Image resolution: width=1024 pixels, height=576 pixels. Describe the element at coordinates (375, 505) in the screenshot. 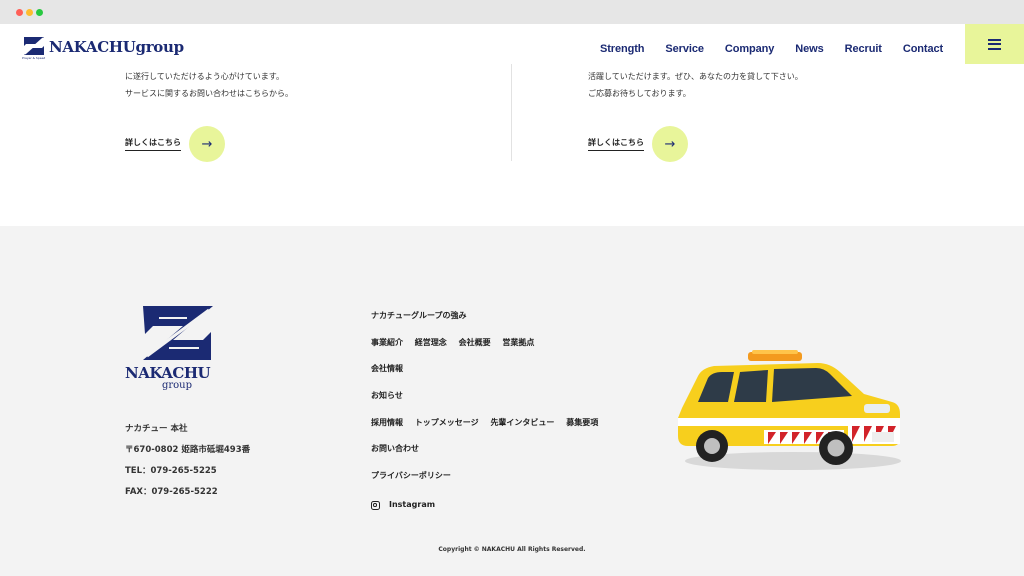

I see `instagram-icon` at that location.